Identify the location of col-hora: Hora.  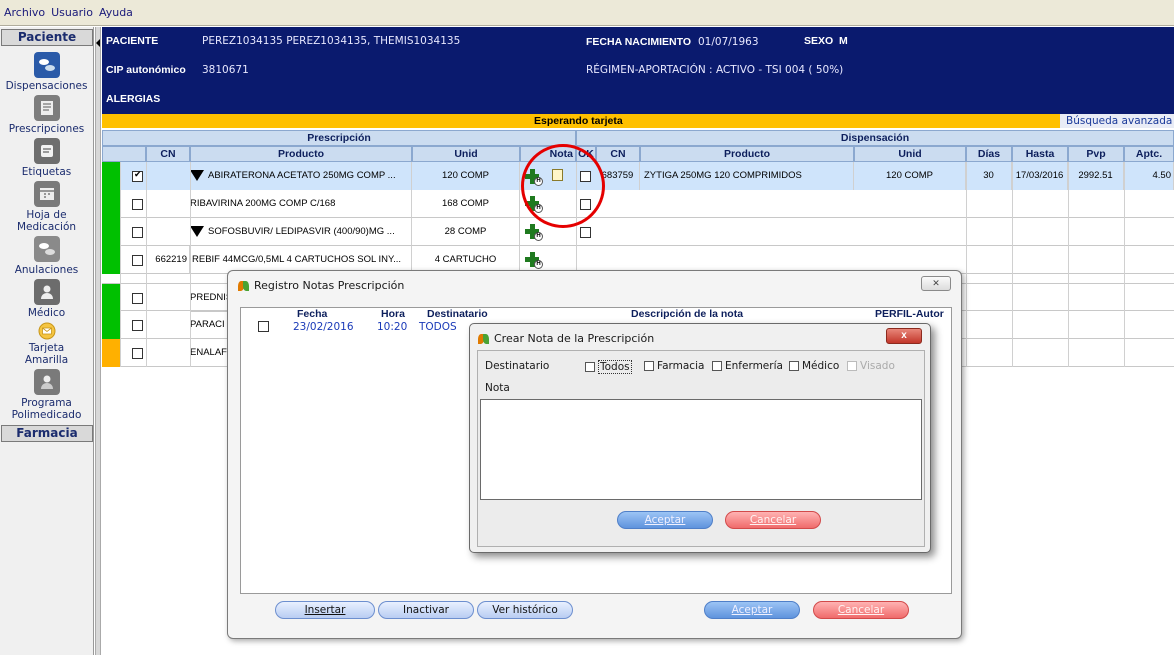
(393, 314).